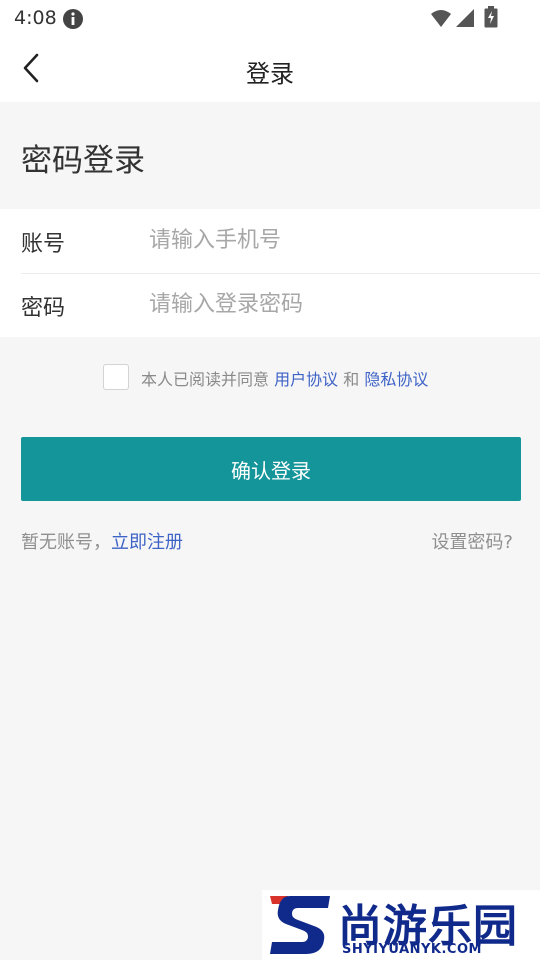 The height and width of the screenshot is (960, 540). What do you see at coordinates (205, 379) in the screenshot?
I see `agreement-prefix: 本人已阅读并同意` at bounding box center [205, 379].